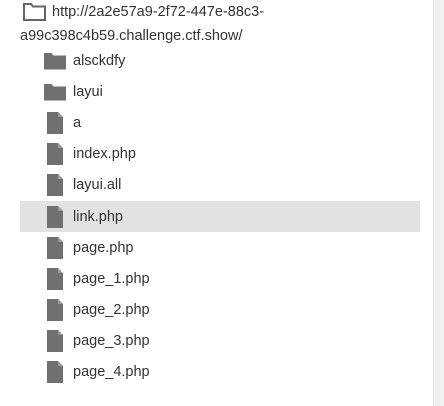 This screenshot has width=444, height=406. I want to click on tree-root-line: http://2a2e57a9-2f72-447e-88c3-, so click(220, 12).